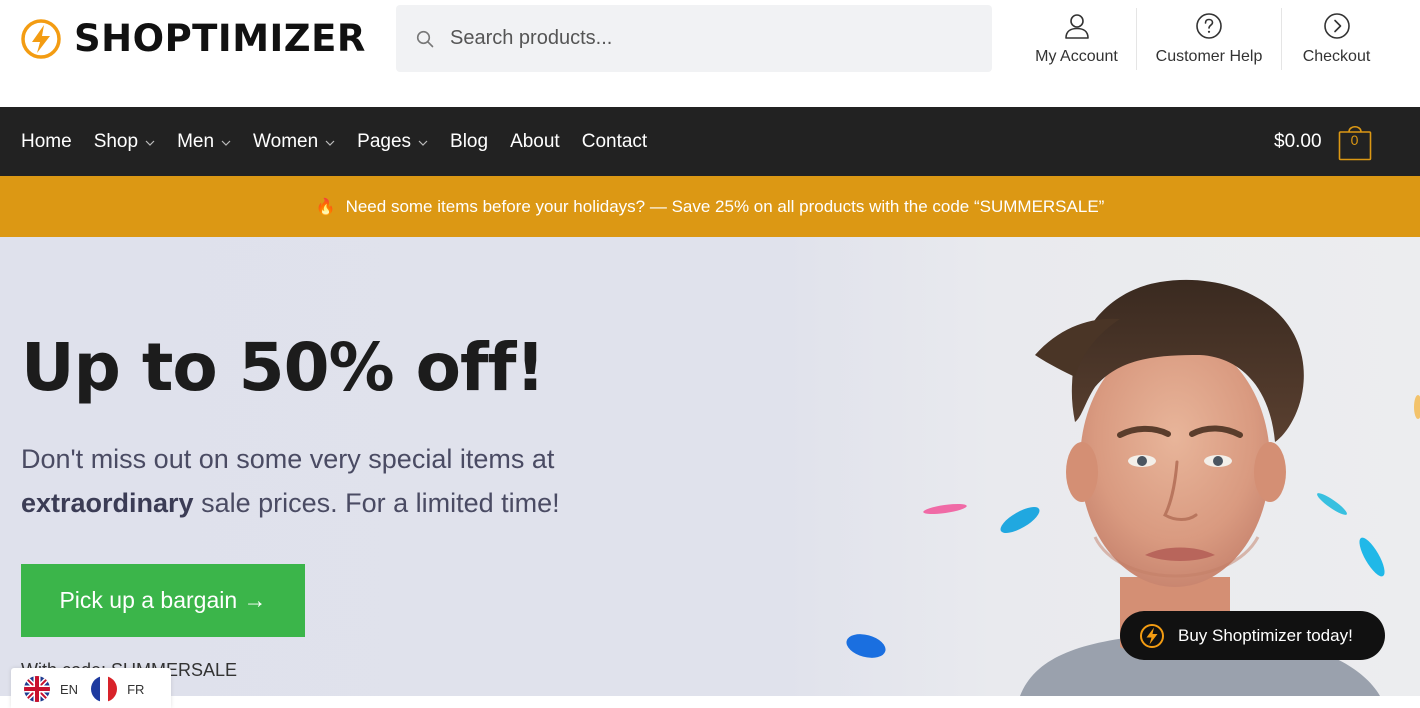 The width and height of the screenshot is (1420, 708). What do you see at coordinates (1152, 635) in the screenshot?
I see `lightning-icon` at bounding box center [1152, 635].